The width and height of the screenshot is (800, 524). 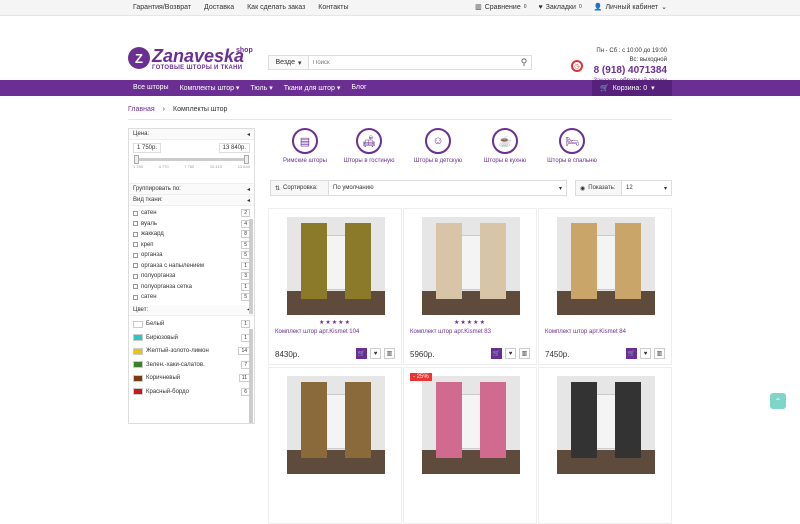 I want to click on top-link-warranty: Гарантия/Возврат, so click(x=162, y=7).